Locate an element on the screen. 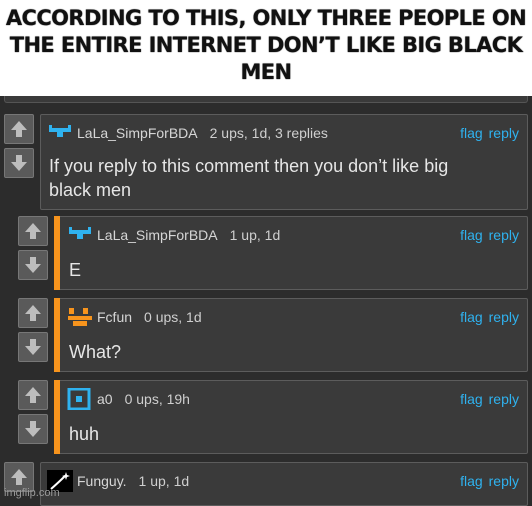 This screenshot has width=532, height=506. comment-5: Funguy. 1 up, 1d flag reply is located at coordinates (266, 484).